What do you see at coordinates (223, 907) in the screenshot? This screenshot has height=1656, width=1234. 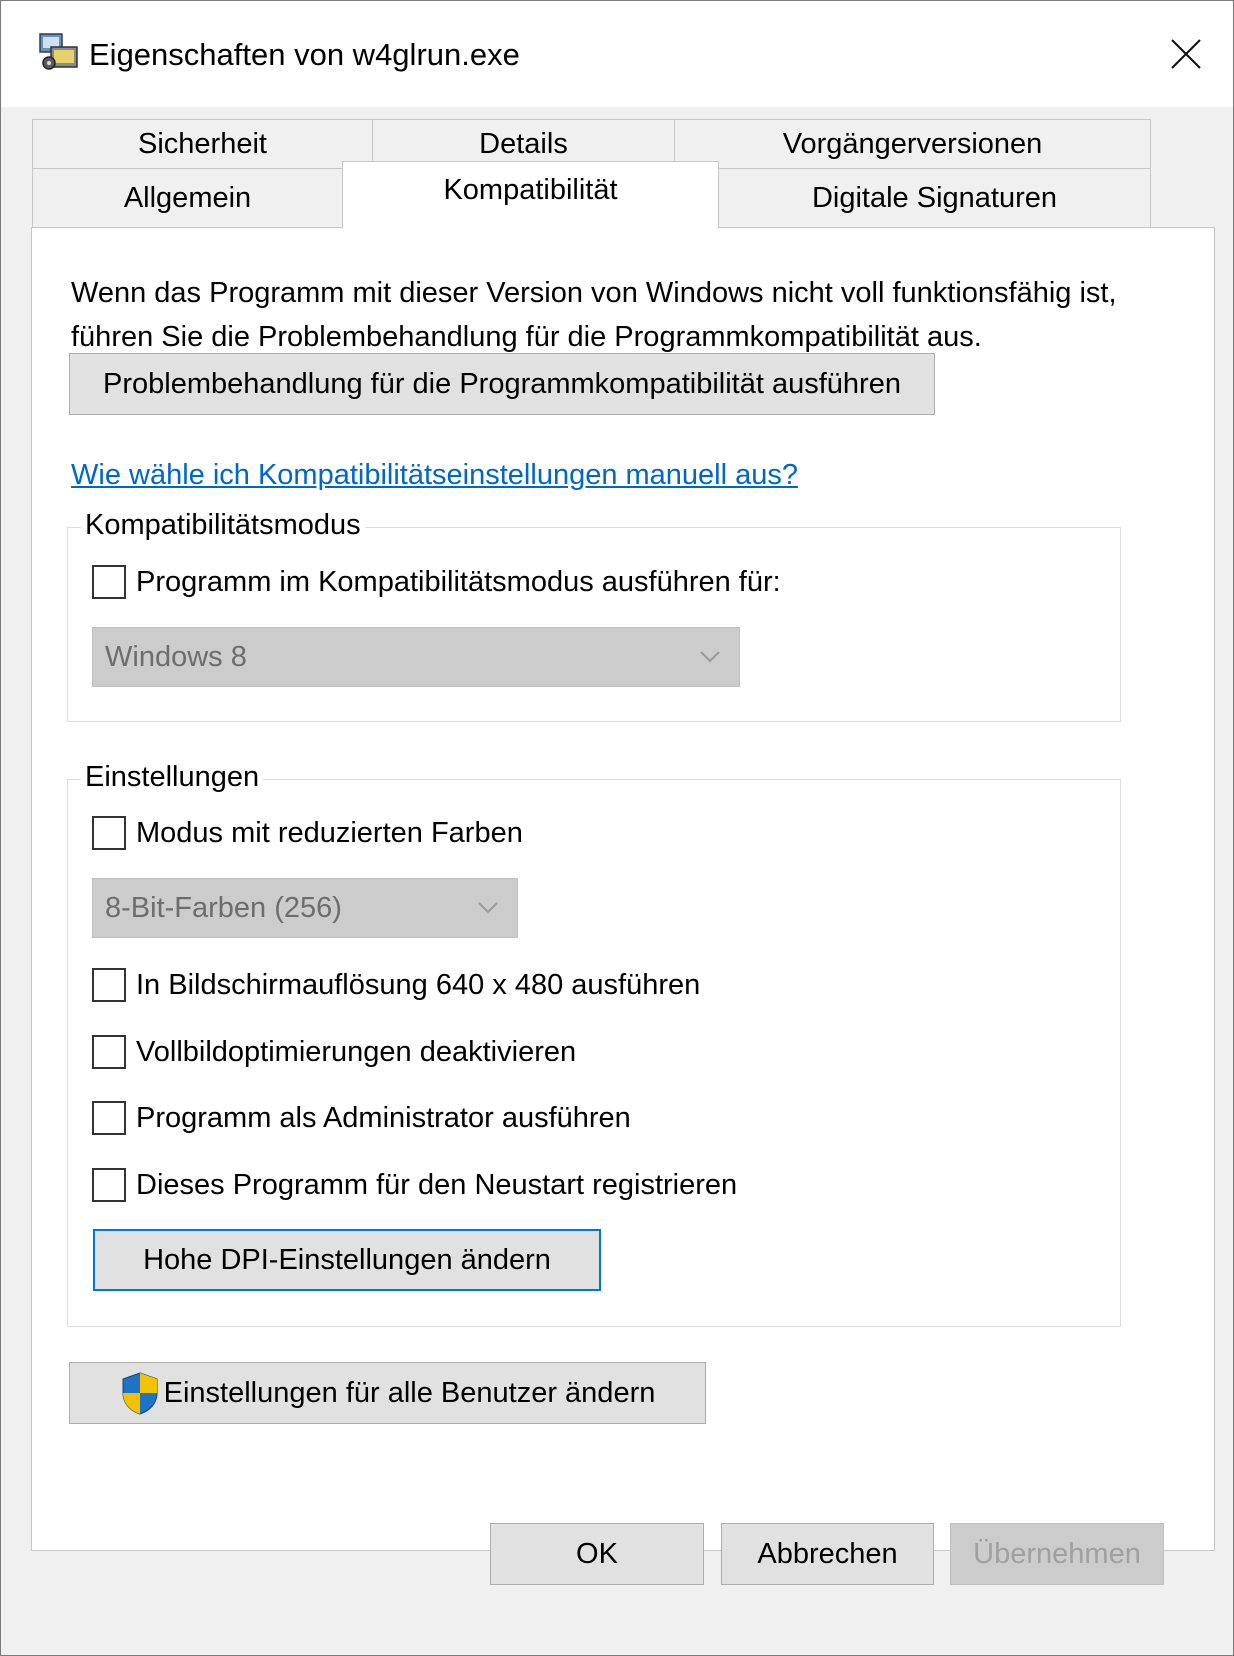 I see `color-depth-value: 8-Bit-Farben (256)` at bounding box center [223, 907].